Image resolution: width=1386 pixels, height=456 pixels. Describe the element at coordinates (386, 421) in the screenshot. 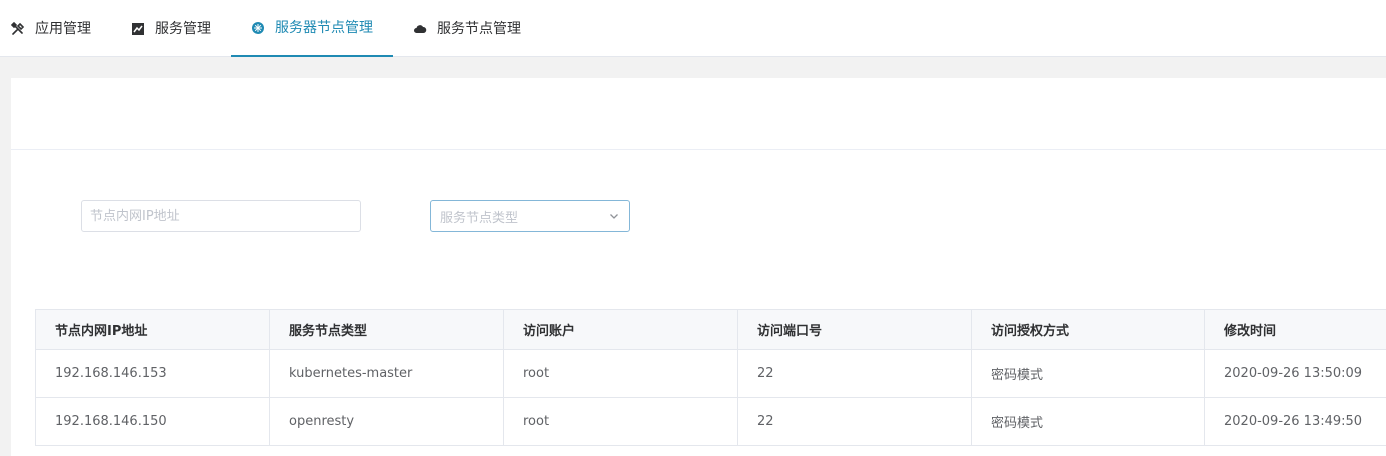

I see `cell-node-type: openresty` at that location.